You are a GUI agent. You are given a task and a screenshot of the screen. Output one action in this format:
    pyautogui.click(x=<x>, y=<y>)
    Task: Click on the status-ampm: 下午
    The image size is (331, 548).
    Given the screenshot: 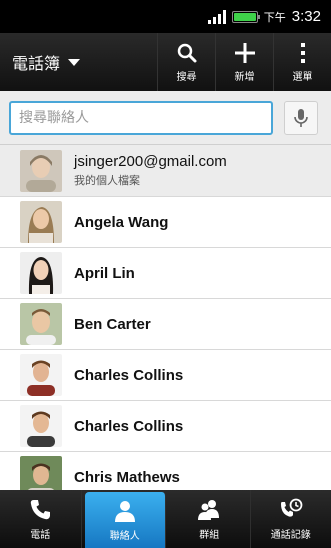 What is the action you would take?
    pyautogui.click(x=274, y=17)
    